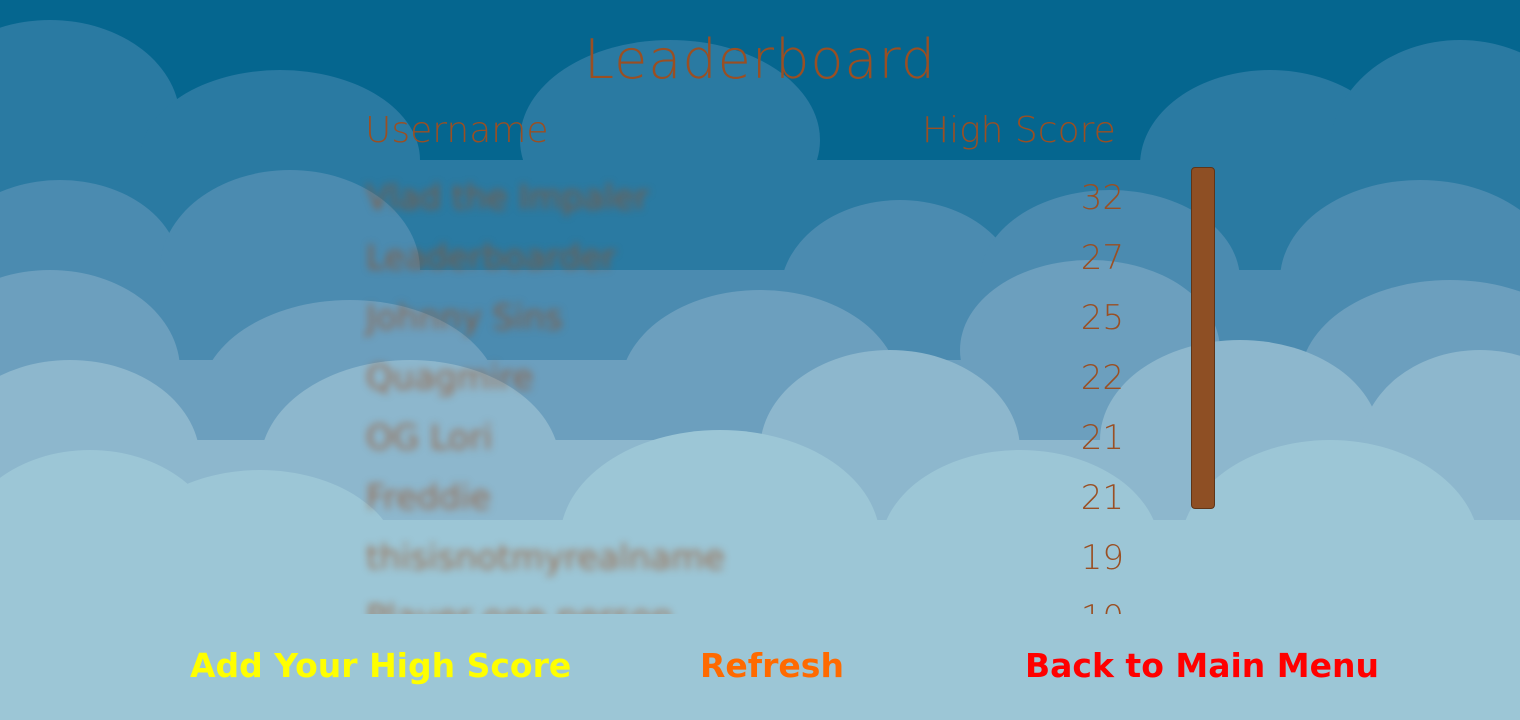 The width and height of the screenshot is (1520, 720). I want to click on row-username: OG Lori, so click(429, 438).